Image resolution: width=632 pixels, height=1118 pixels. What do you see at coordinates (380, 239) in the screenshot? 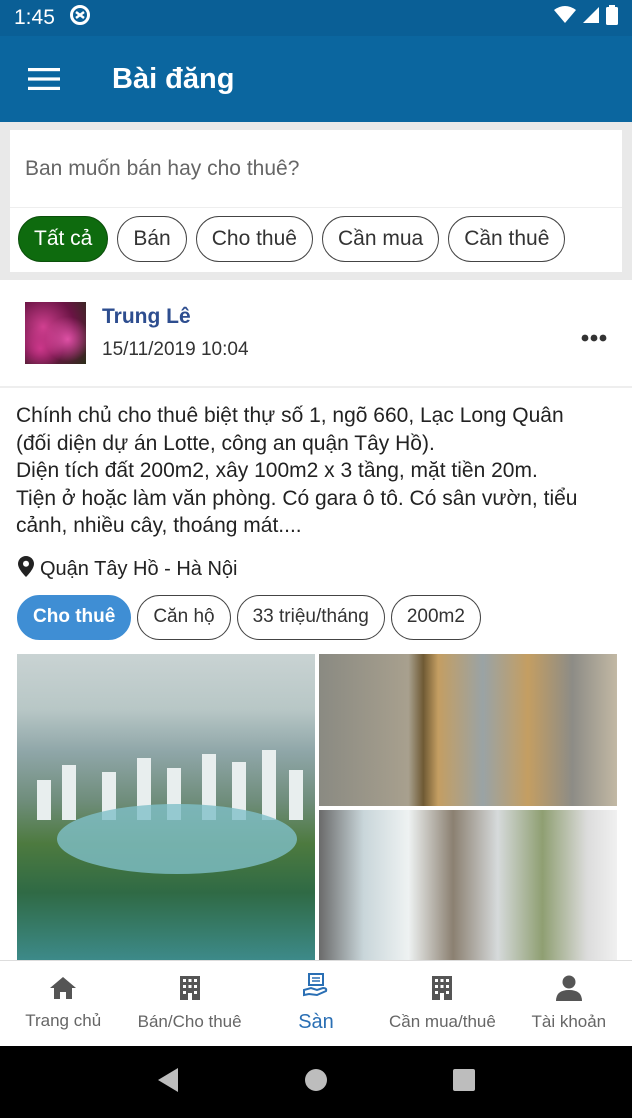
I see `filter-chip-want-buy: Cần mua` at bounding box center [380, 239].